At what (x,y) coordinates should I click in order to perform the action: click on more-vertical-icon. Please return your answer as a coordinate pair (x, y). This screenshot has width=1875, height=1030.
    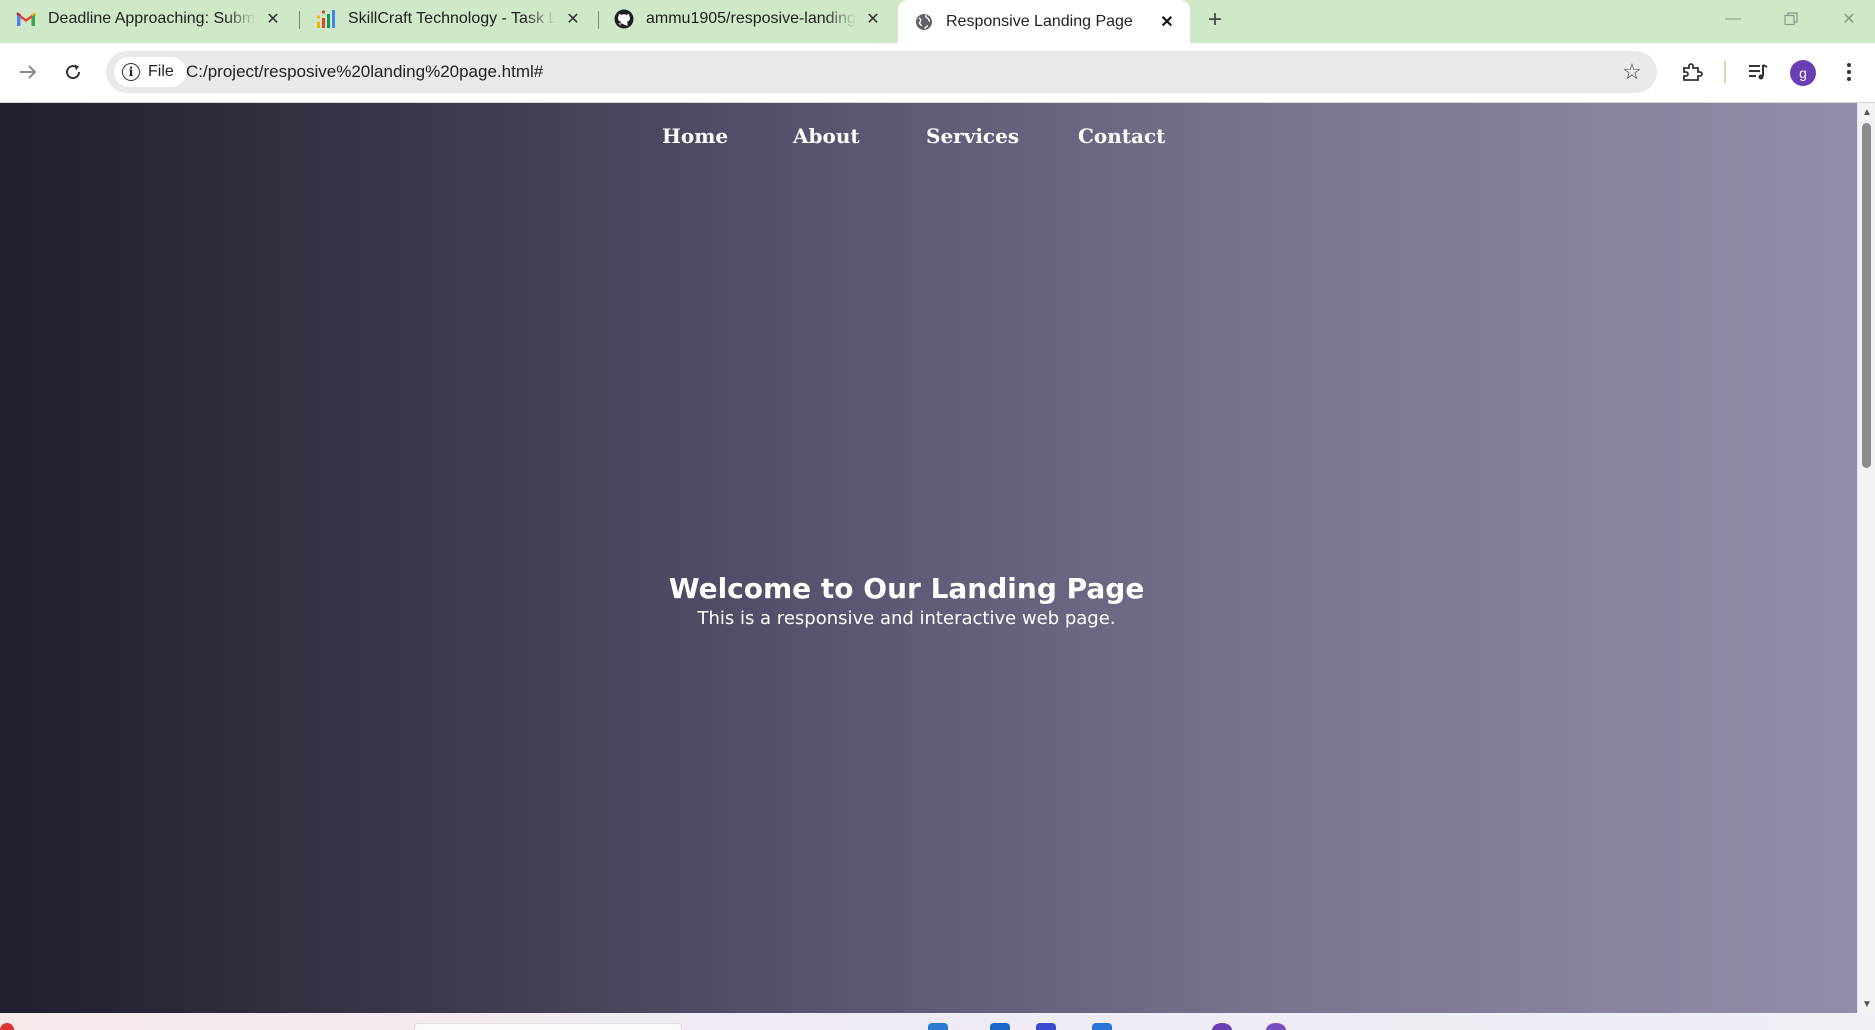
    Looking at the image, I should click on (1849, 72).